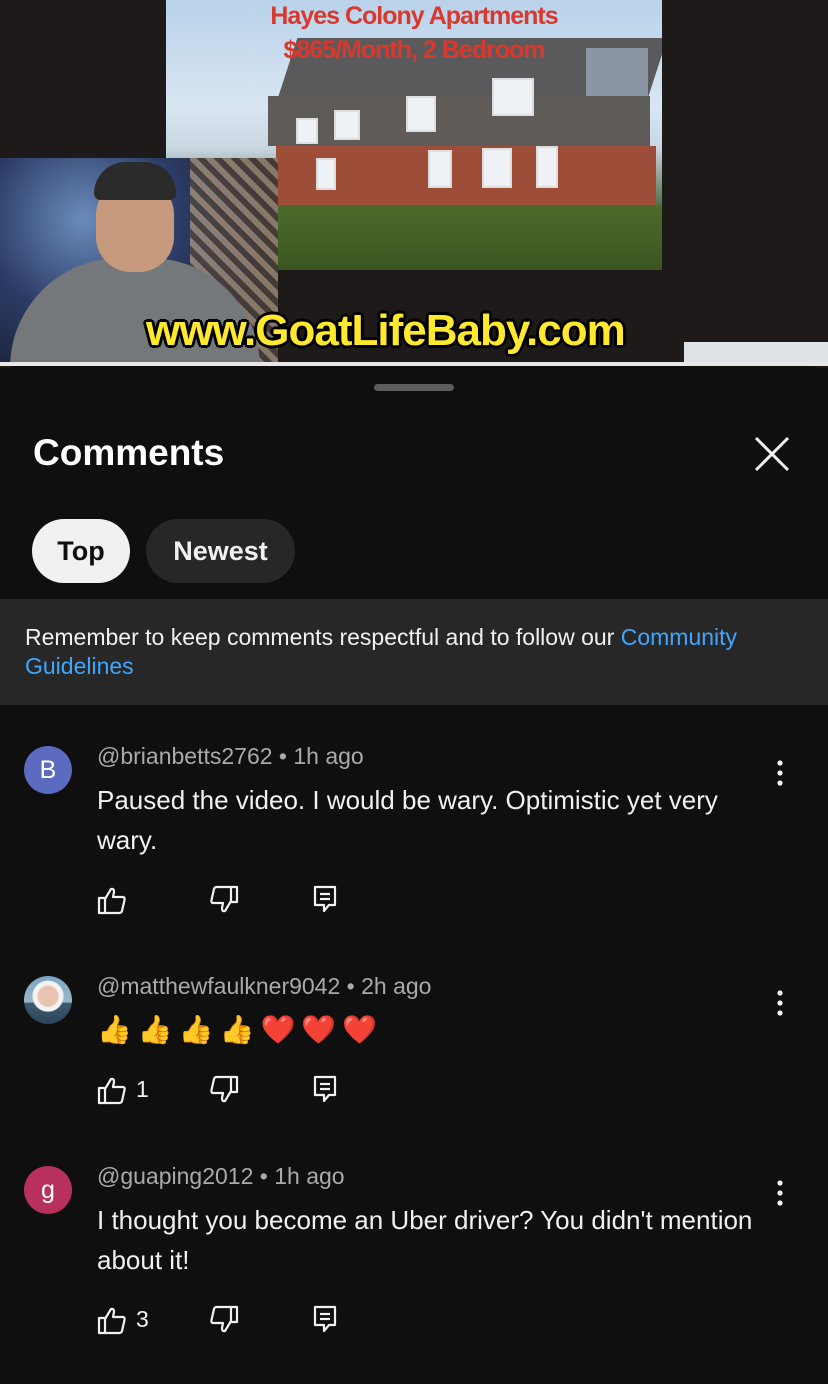  Describe the element at coordinates (756, 353) in the screenshot. I see `taskbar-strip` at that location.